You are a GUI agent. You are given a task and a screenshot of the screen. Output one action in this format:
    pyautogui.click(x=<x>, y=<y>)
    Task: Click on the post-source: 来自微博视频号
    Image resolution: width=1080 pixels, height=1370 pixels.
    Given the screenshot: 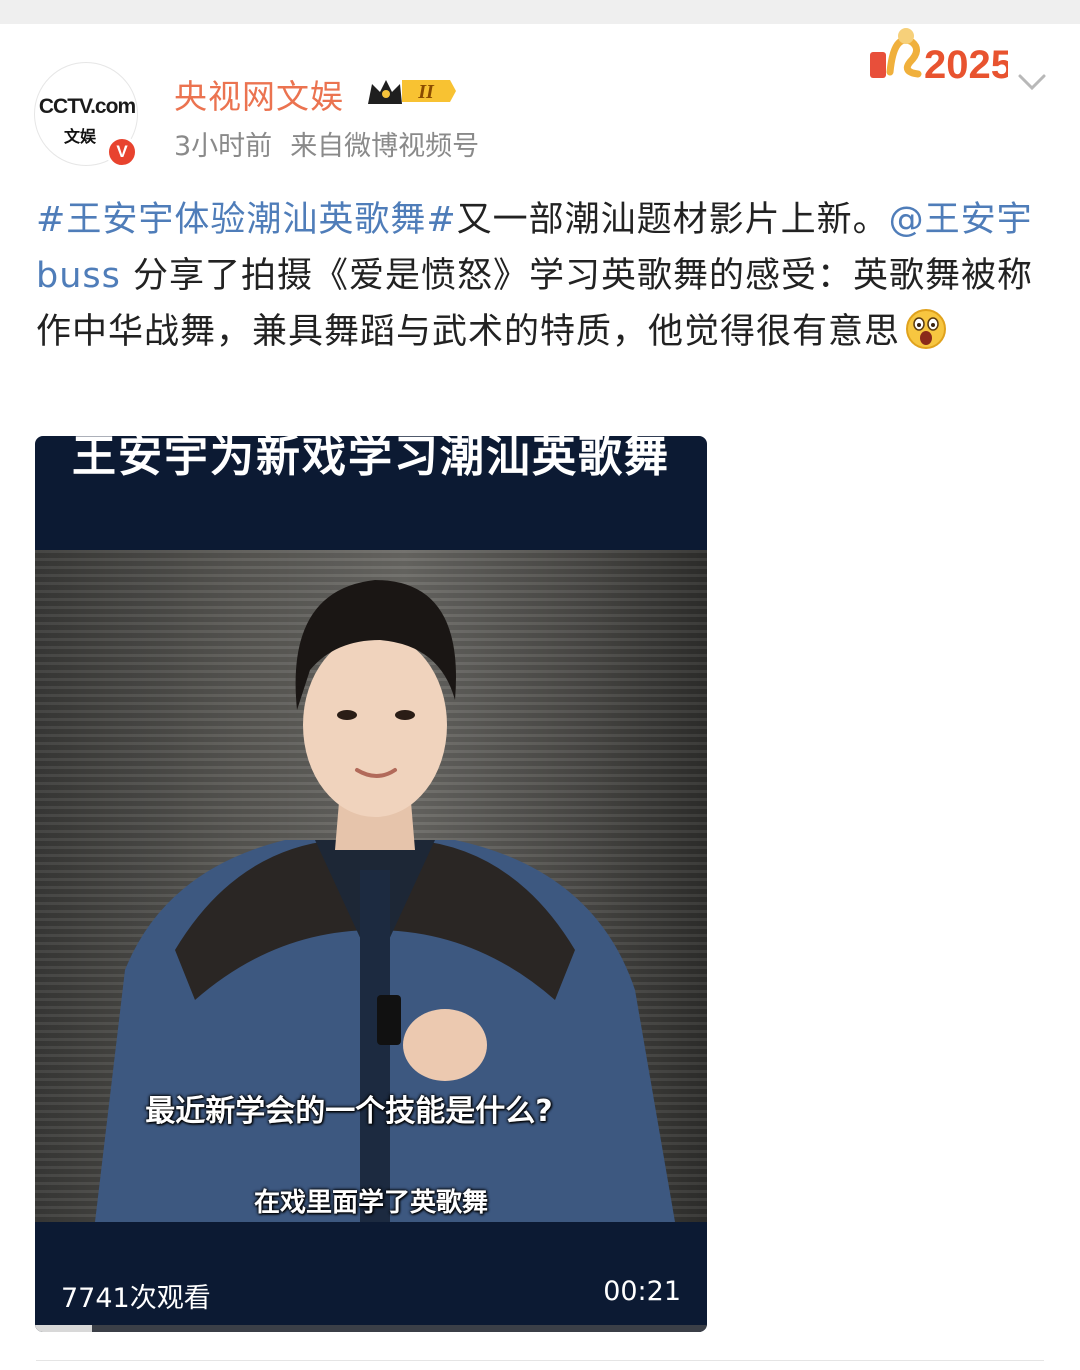 What is the action you would take?
    pyautogui.click(x=384, y=146)
    